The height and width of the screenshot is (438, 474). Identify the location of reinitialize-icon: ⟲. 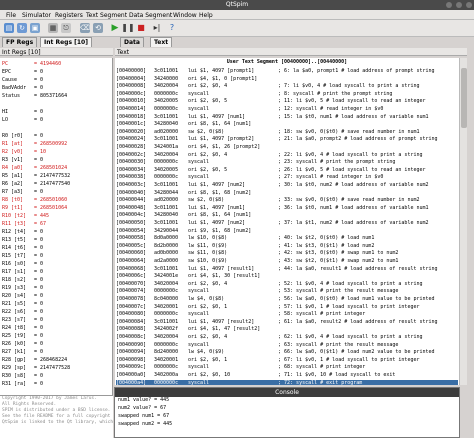
(98, 28).